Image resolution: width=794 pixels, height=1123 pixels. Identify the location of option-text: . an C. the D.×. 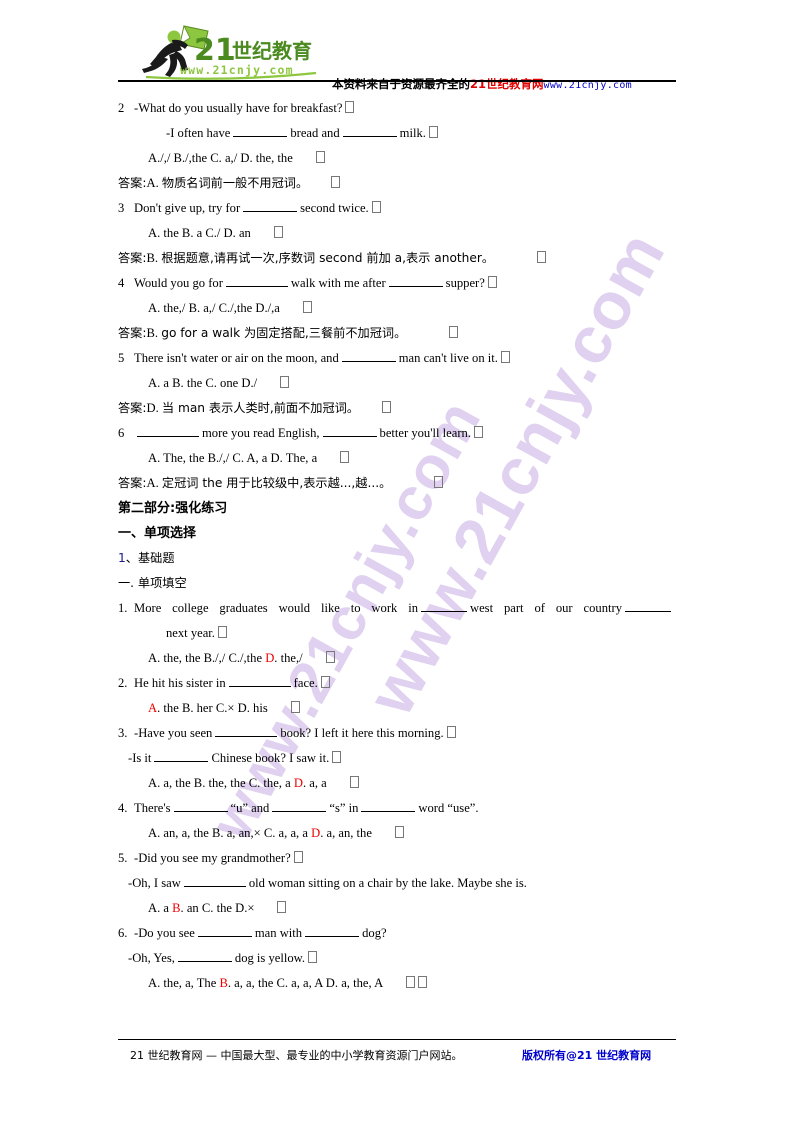
(217, 908).